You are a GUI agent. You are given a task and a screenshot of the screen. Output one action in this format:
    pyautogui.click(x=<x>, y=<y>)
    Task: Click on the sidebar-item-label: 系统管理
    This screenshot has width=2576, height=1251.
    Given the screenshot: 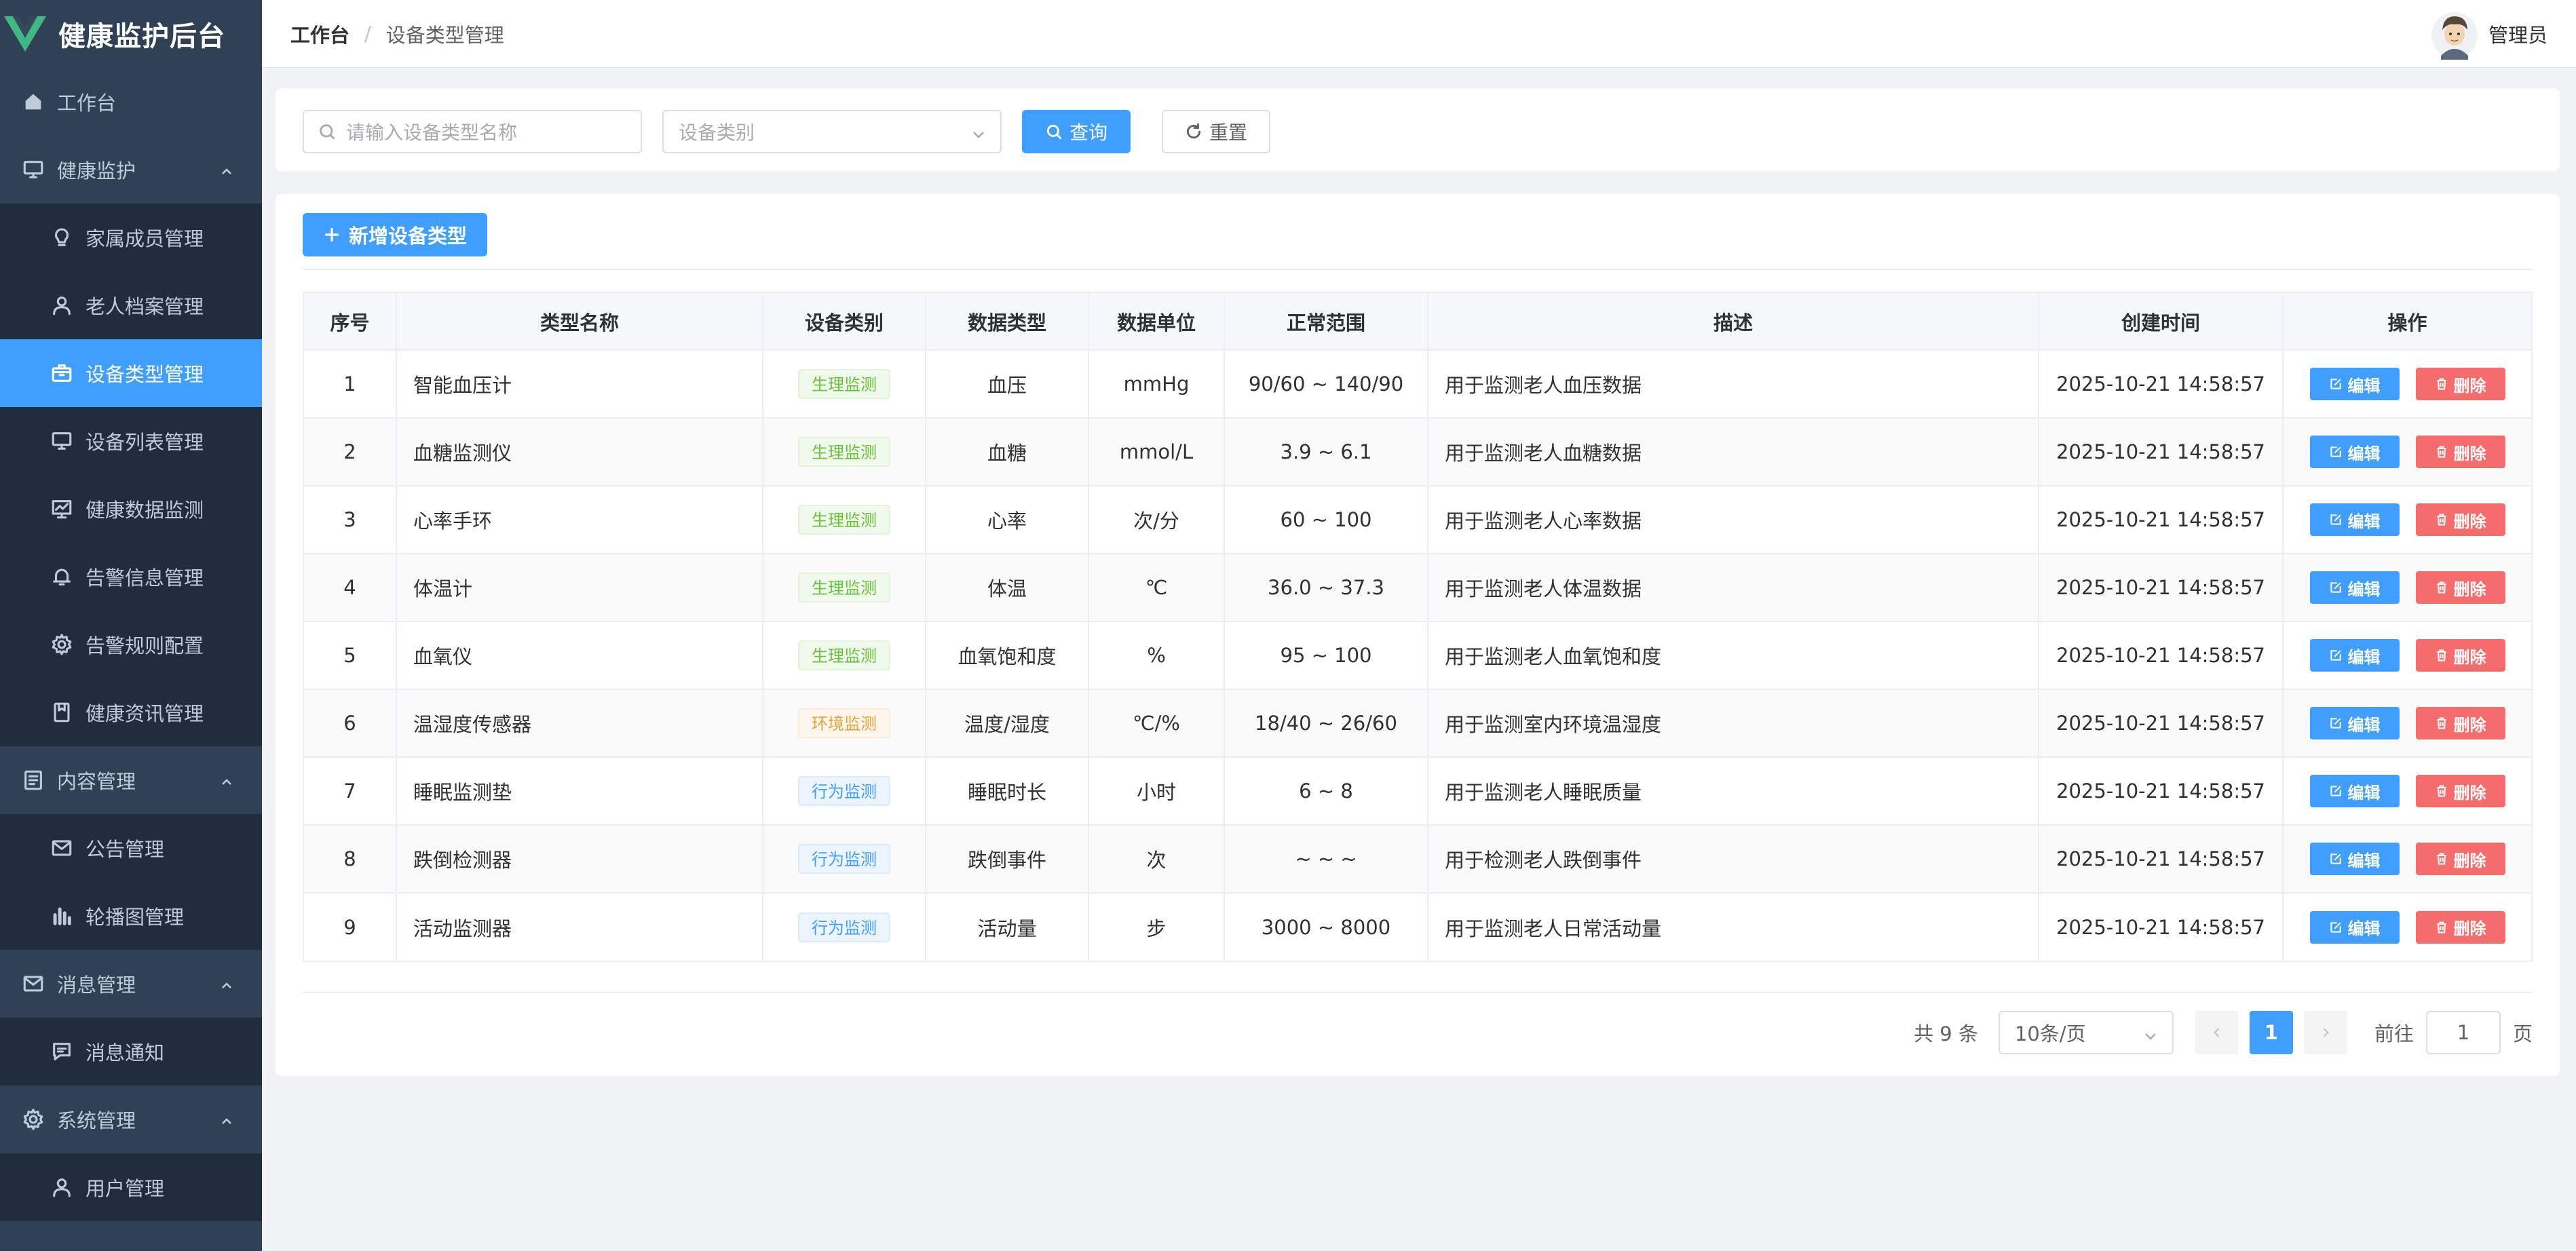 What is the action you would take?
    pyautogui.click(x=96, y=1120)
    